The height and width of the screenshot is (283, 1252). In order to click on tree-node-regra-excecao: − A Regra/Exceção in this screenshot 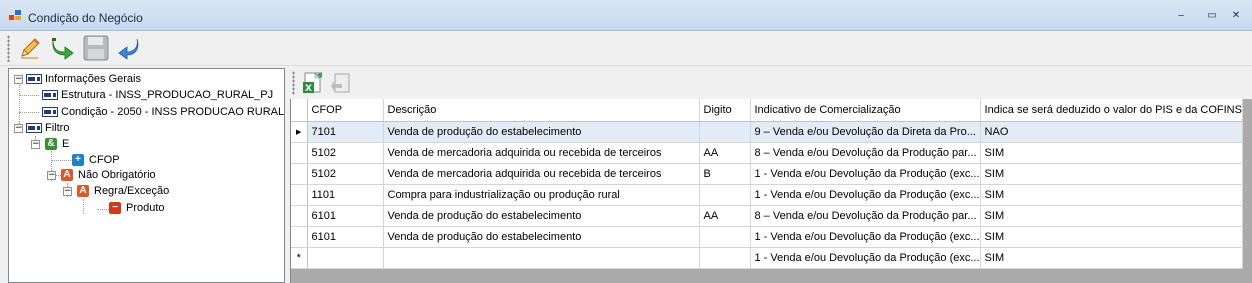, I will do `click(116, 191)`.